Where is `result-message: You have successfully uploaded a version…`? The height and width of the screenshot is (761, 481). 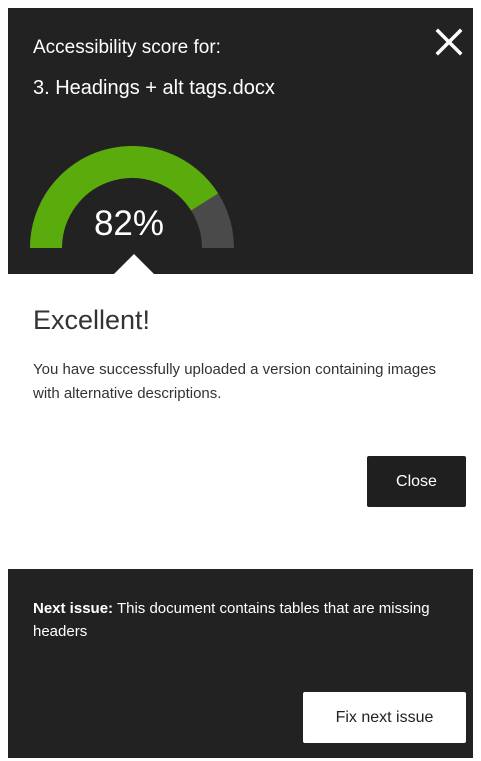
result-message: You have successfully uploaded a version… is located at coordinates (235, 381).